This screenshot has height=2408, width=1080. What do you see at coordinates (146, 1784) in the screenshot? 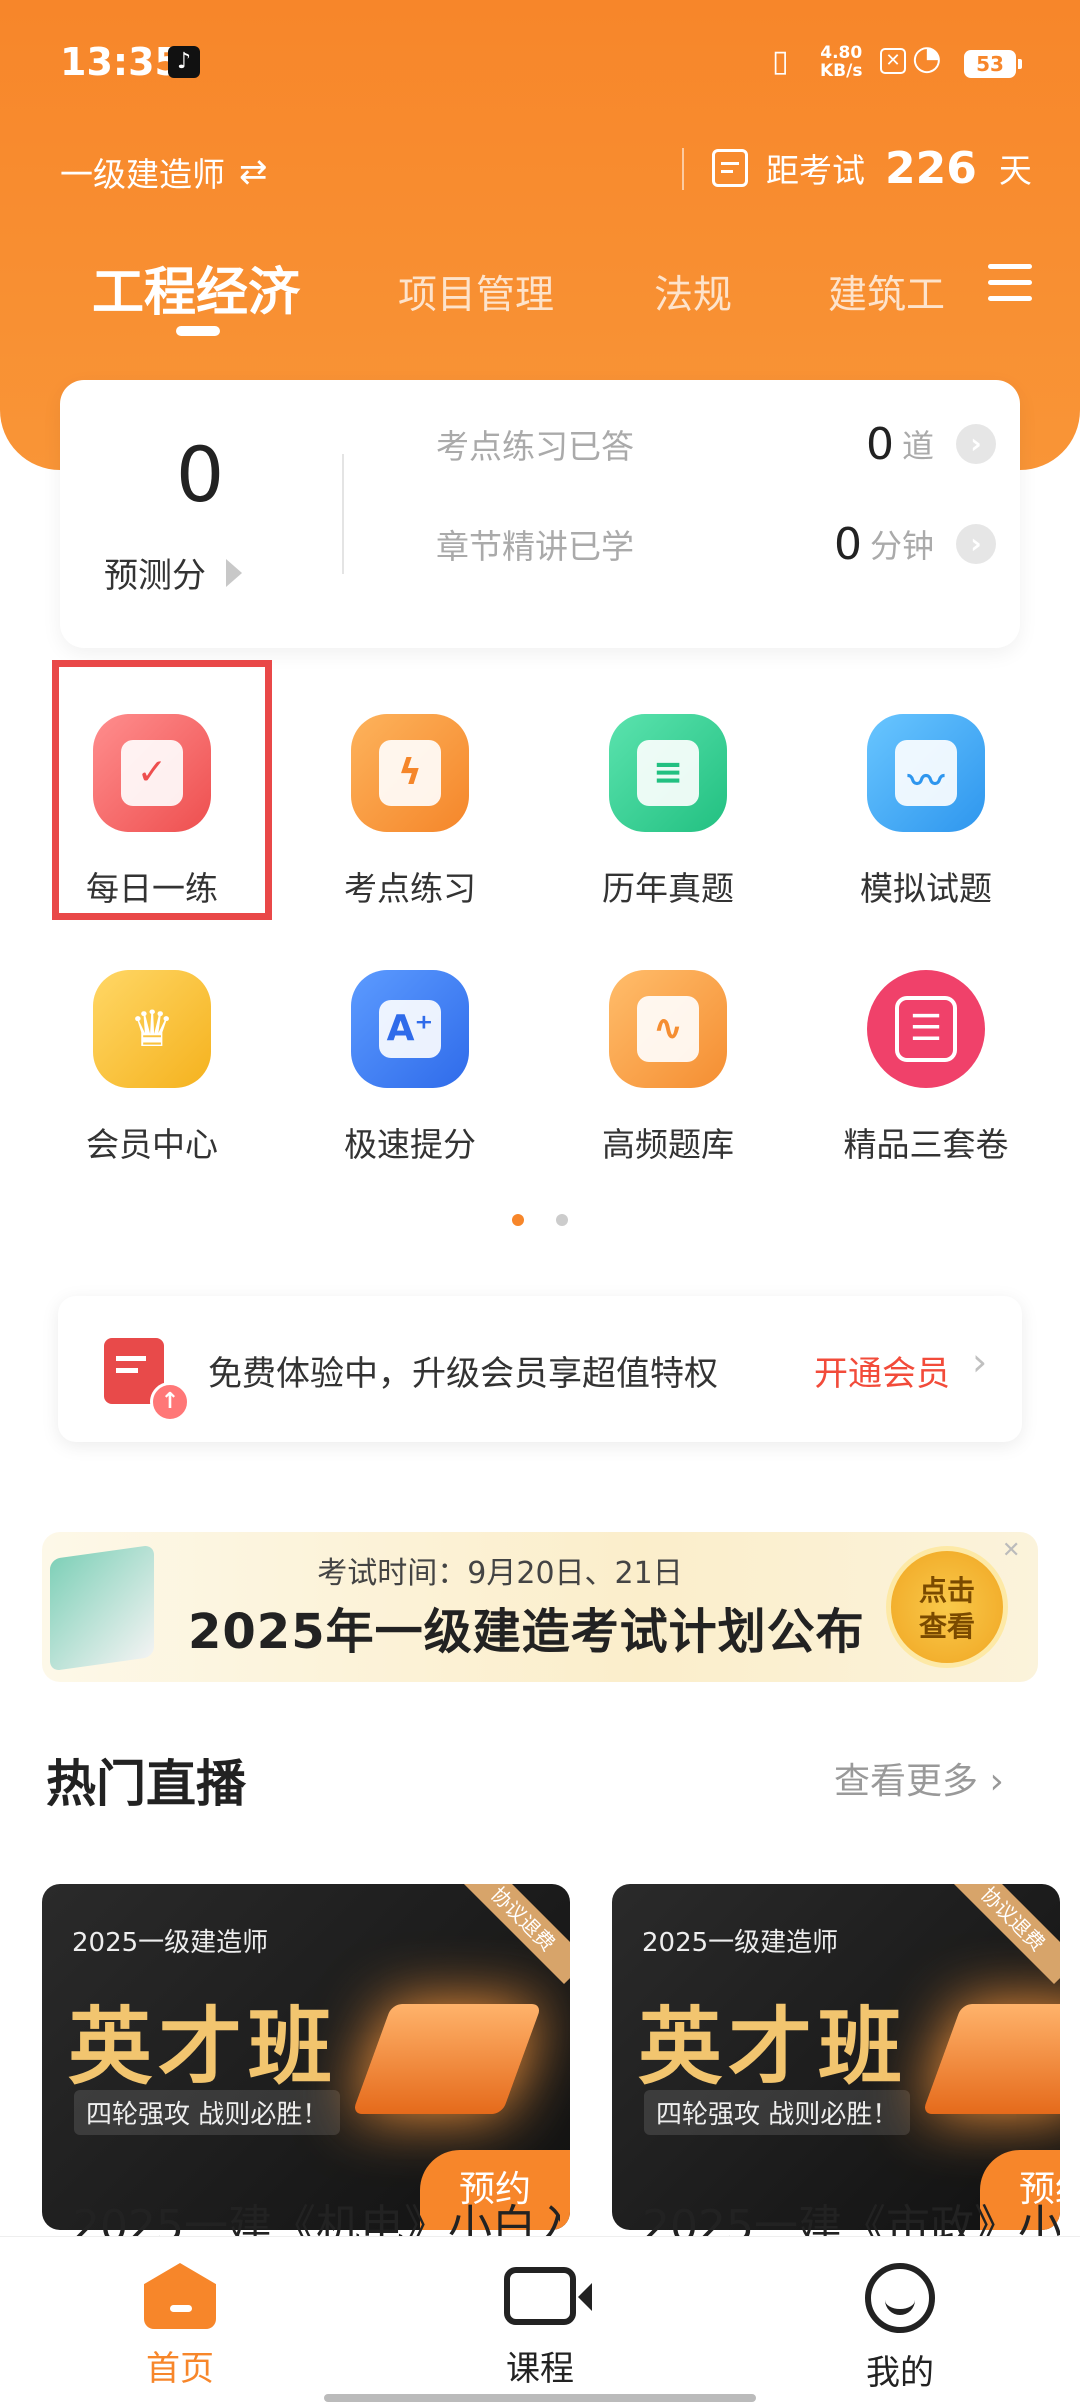
I see `section-title-live: 热门直播` at bounding box center [146, 1784].